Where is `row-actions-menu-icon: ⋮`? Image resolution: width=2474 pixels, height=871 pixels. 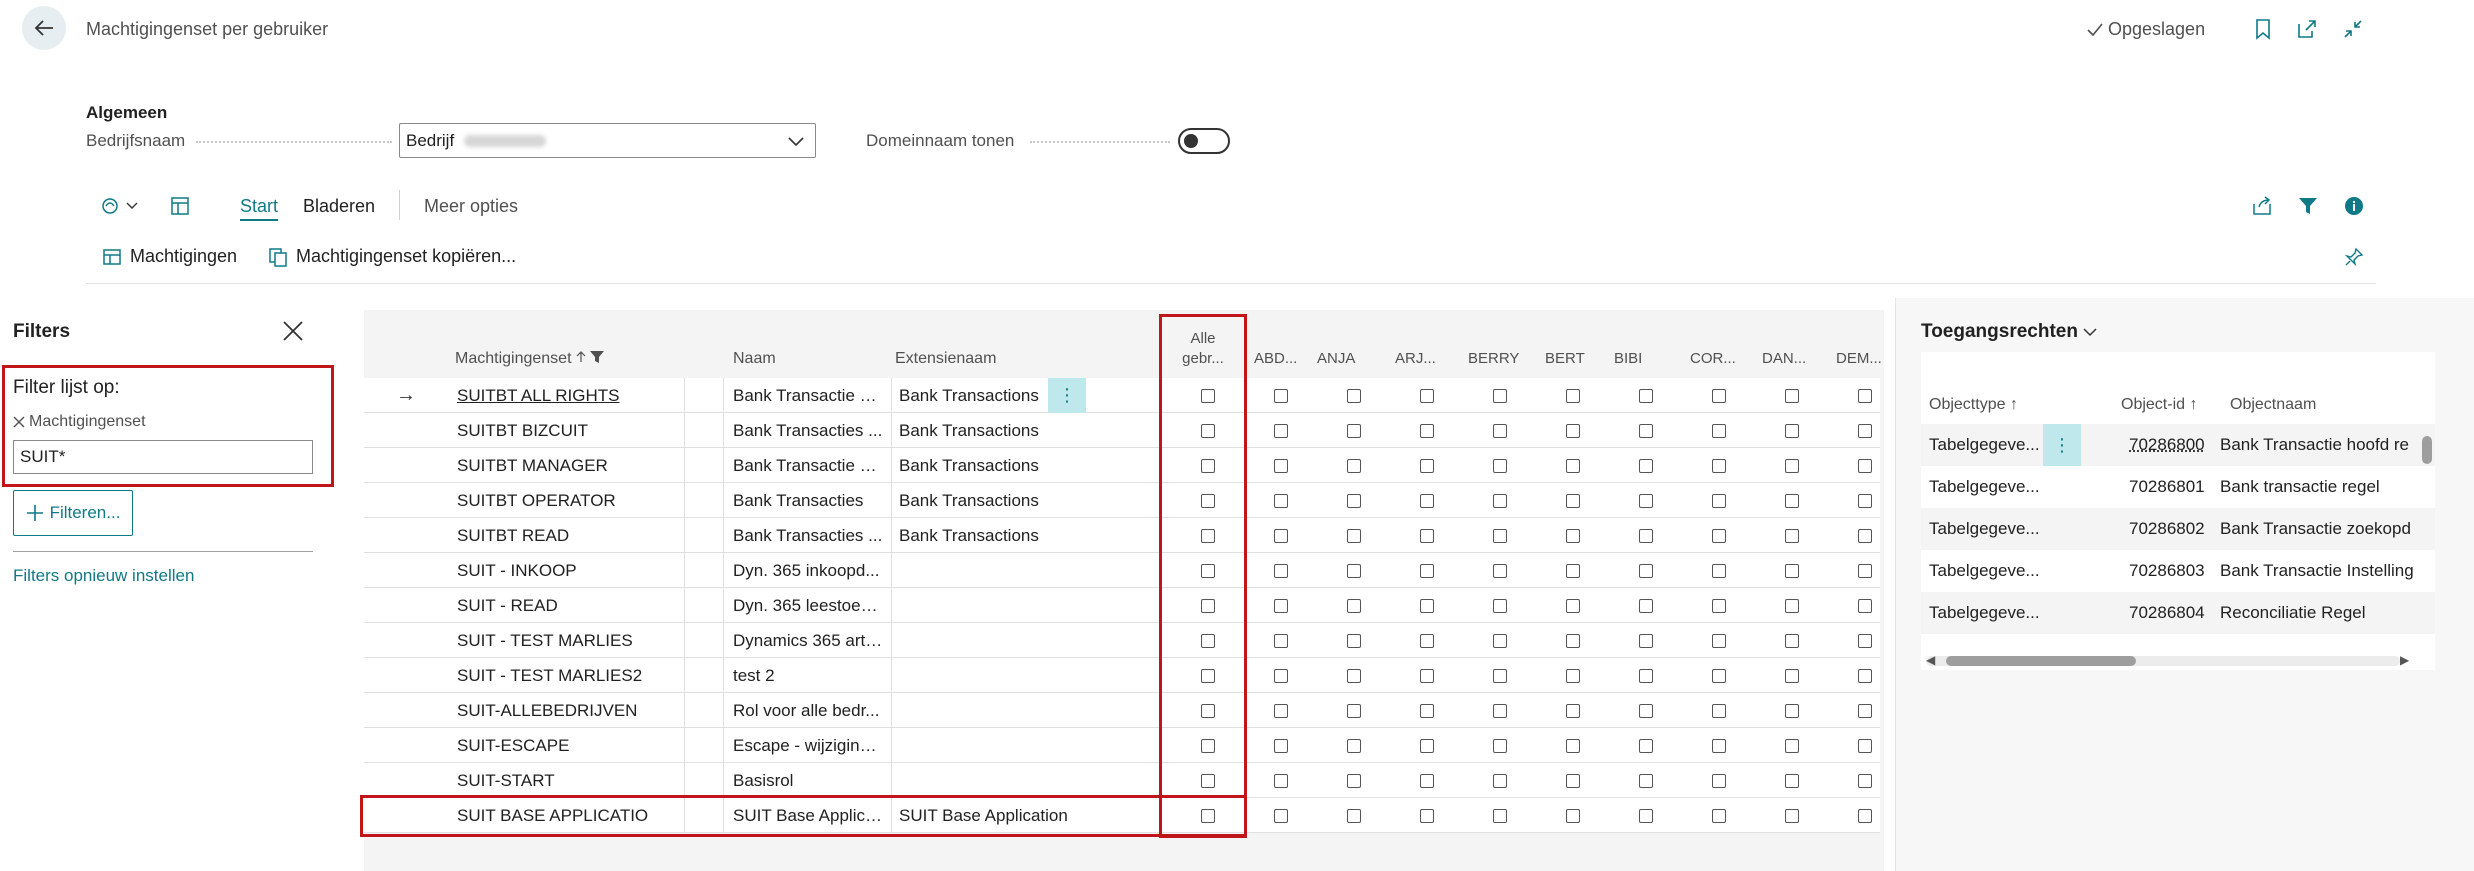 row-actions-menu-icon: ⋮ is located at coordinates (2062, 445).